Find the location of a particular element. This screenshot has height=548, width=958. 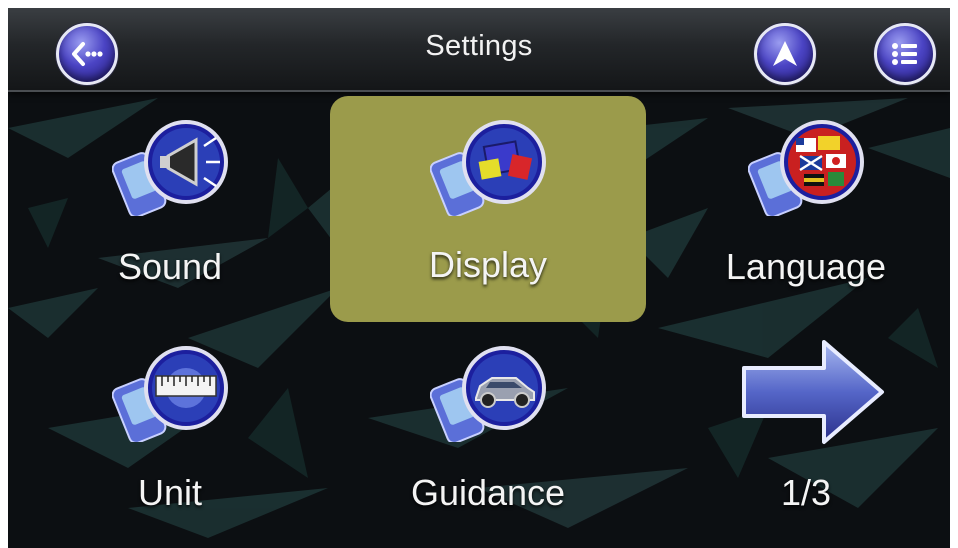

menu-item-label: Unit is located at coordinates (170, 492).